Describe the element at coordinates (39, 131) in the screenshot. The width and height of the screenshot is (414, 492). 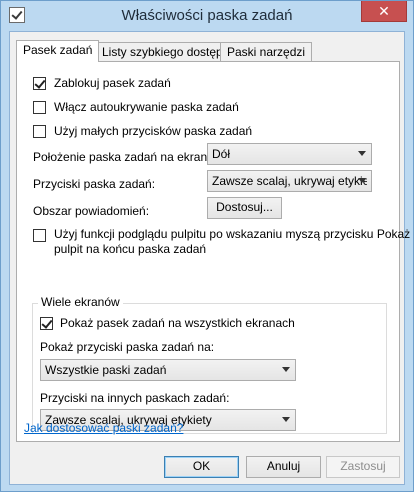
I see `small-buttons-checkbox` at that location.